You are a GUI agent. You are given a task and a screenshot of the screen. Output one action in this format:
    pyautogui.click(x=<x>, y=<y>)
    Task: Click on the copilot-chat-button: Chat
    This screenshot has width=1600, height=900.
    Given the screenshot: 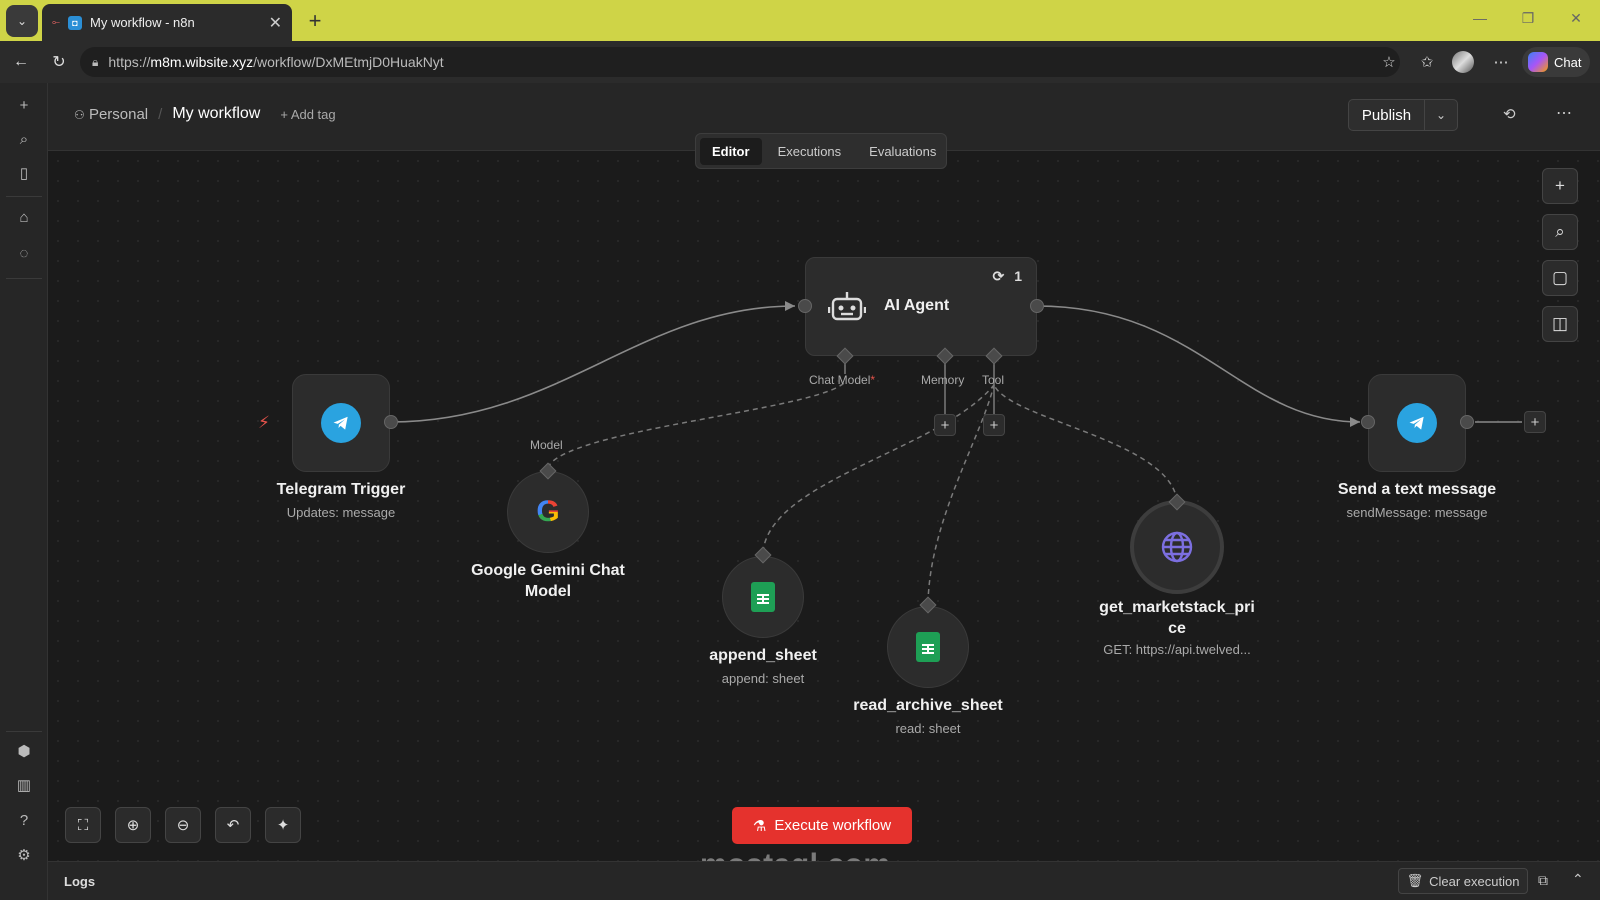 What is the action you would take?
    pyautogui.click(x=1556, y=62)
    